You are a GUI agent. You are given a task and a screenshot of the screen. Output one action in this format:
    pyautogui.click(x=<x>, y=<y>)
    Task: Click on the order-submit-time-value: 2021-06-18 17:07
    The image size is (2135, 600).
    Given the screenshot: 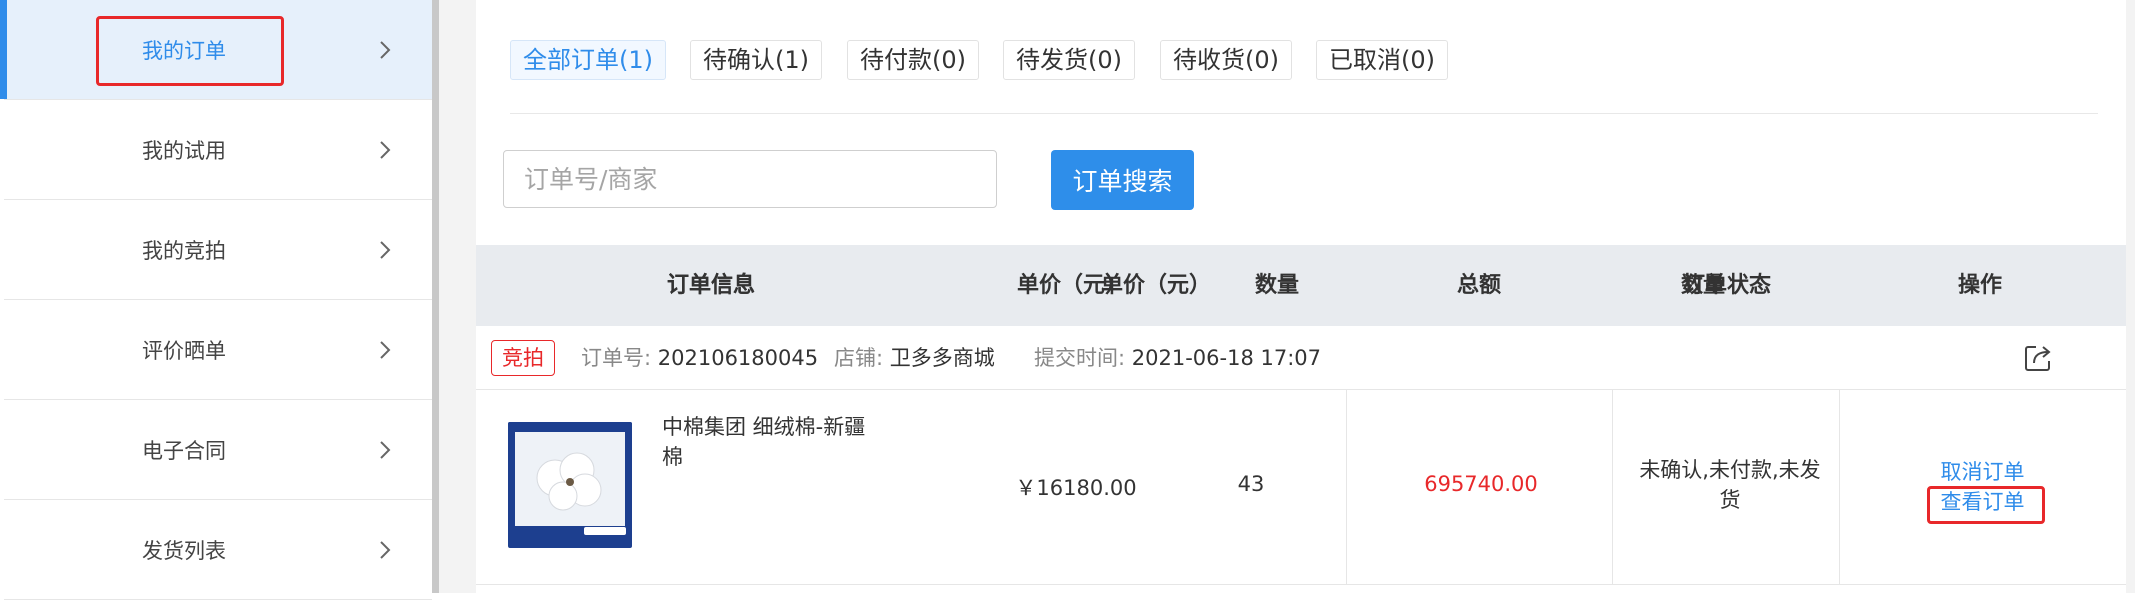 What is the action you would take?
    pyautogui.click(x=1226, y=358)
    